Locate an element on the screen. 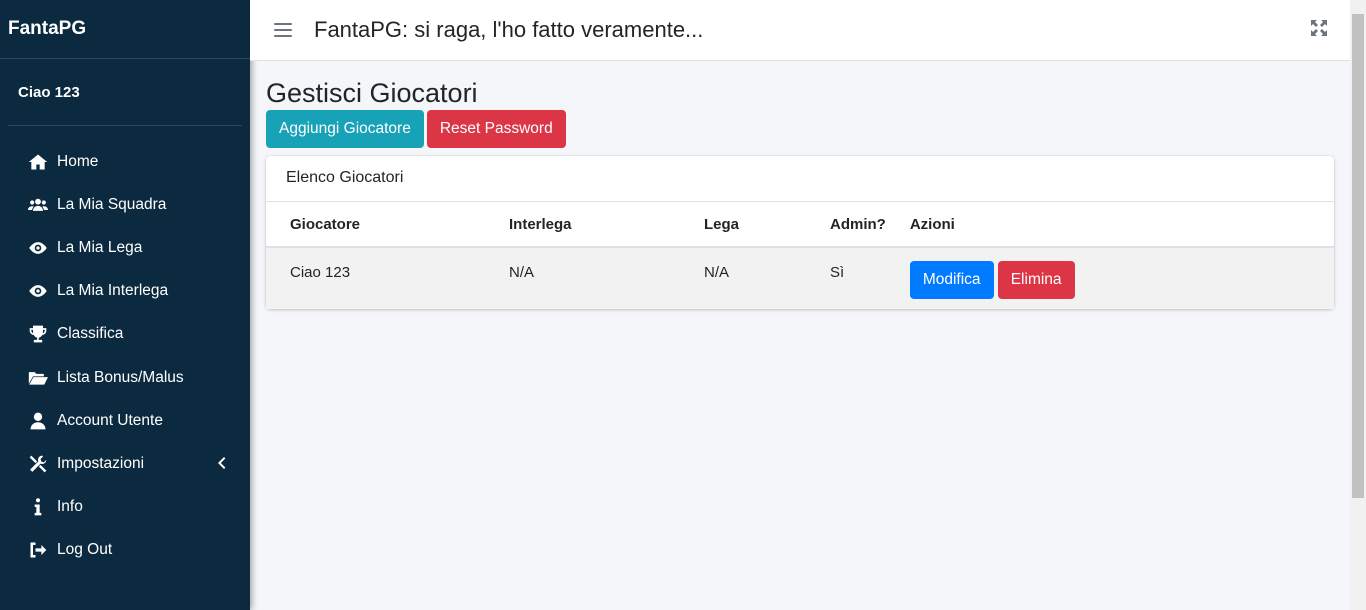 The width and height of the screenshot is (1366, 610). chevron-left-icon is located at coordinates (221, 465).